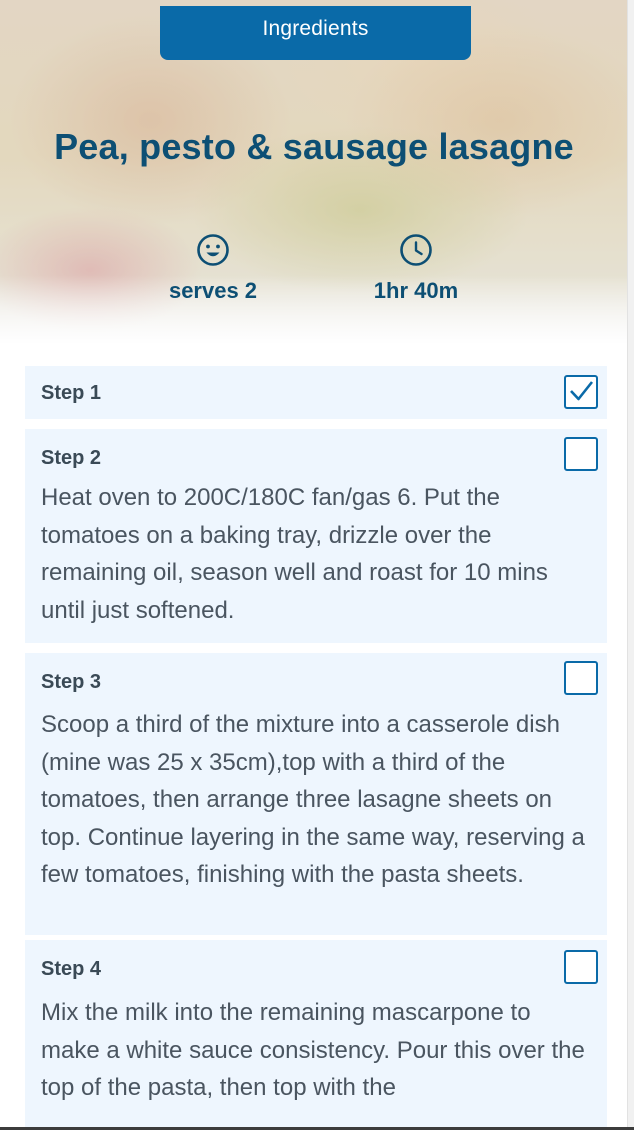 Image resolution: width=634 pixels, height=1130 pixels. Describe the element at coordinates (314, 310) in the screenshot. I see `hero-fade` at that location.